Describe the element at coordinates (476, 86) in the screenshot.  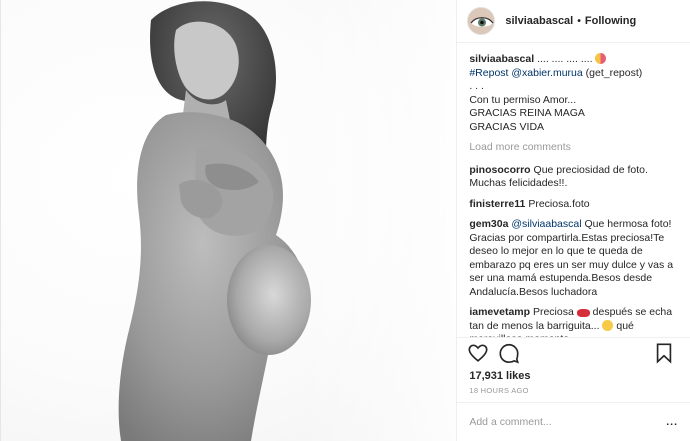
I see `caption-dots: . . .` at that location.